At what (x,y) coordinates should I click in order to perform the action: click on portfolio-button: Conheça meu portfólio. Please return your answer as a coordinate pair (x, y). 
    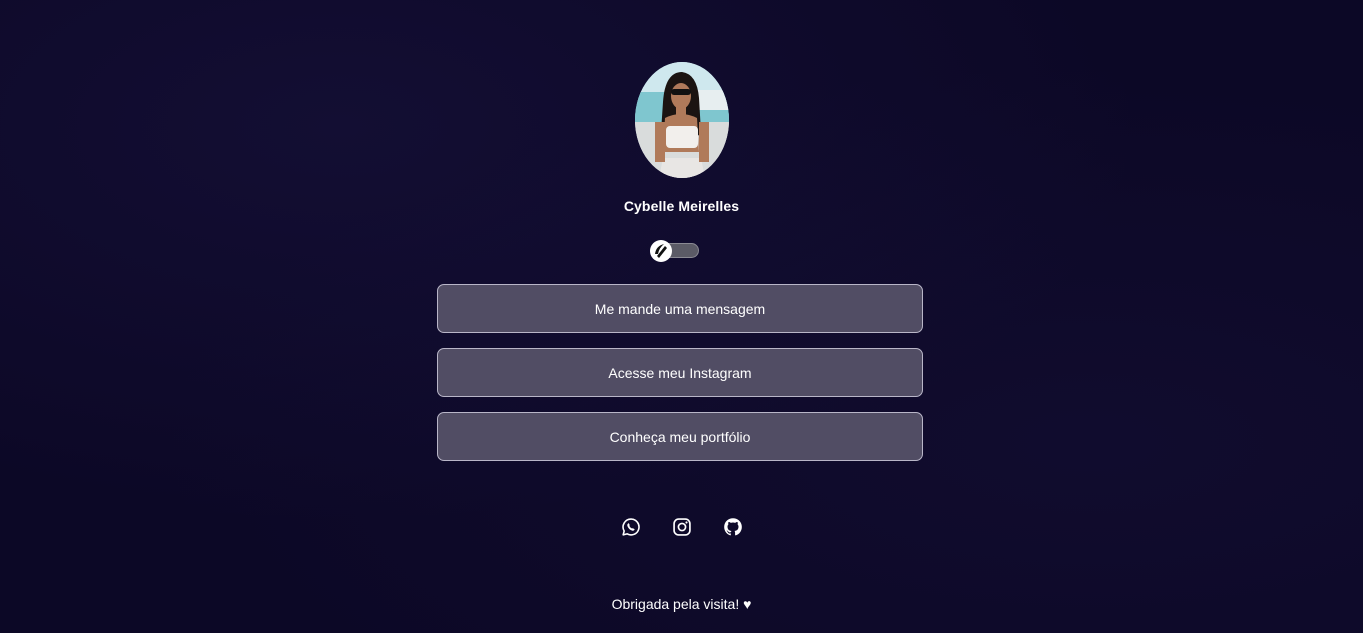
    Looking at the image, I should click on (680, 436).